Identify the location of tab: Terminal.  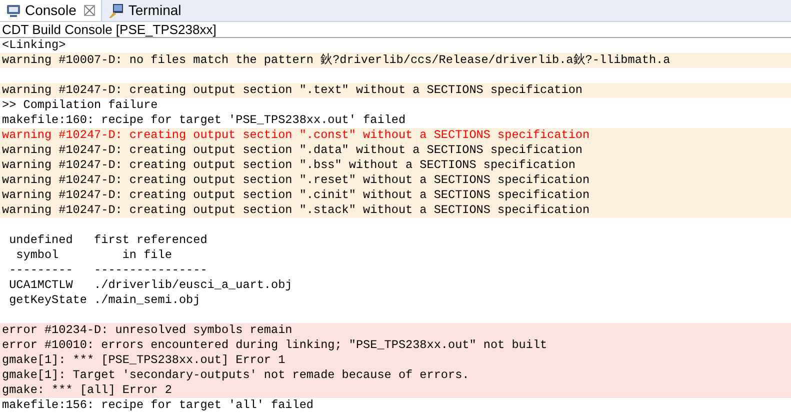
(145, 10).